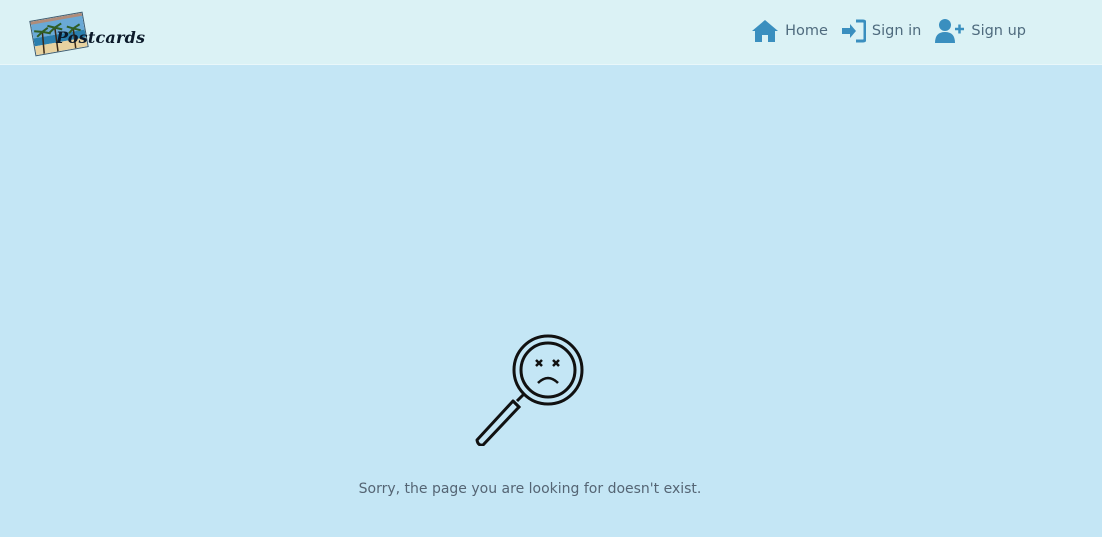 The width and height of the screenshot is (1102, 537). I want to click on user-plus-icon, so click(950, 31).